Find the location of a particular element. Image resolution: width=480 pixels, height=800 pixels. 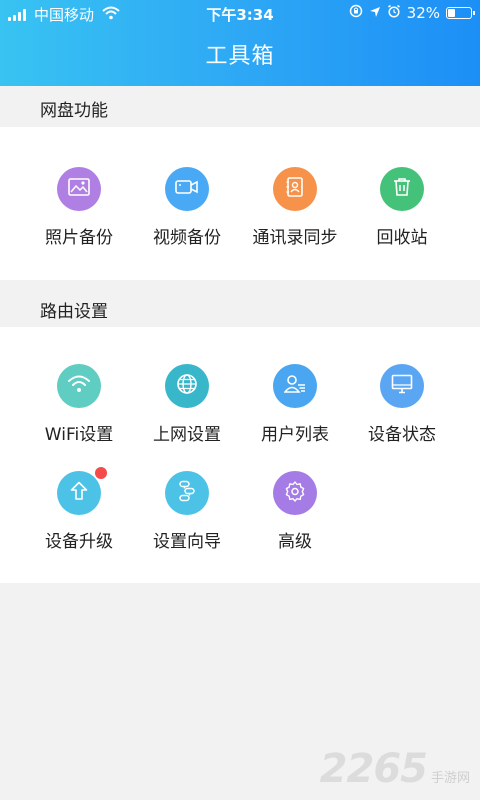

wifi-icon-circle is located at coordinates (79, 386).